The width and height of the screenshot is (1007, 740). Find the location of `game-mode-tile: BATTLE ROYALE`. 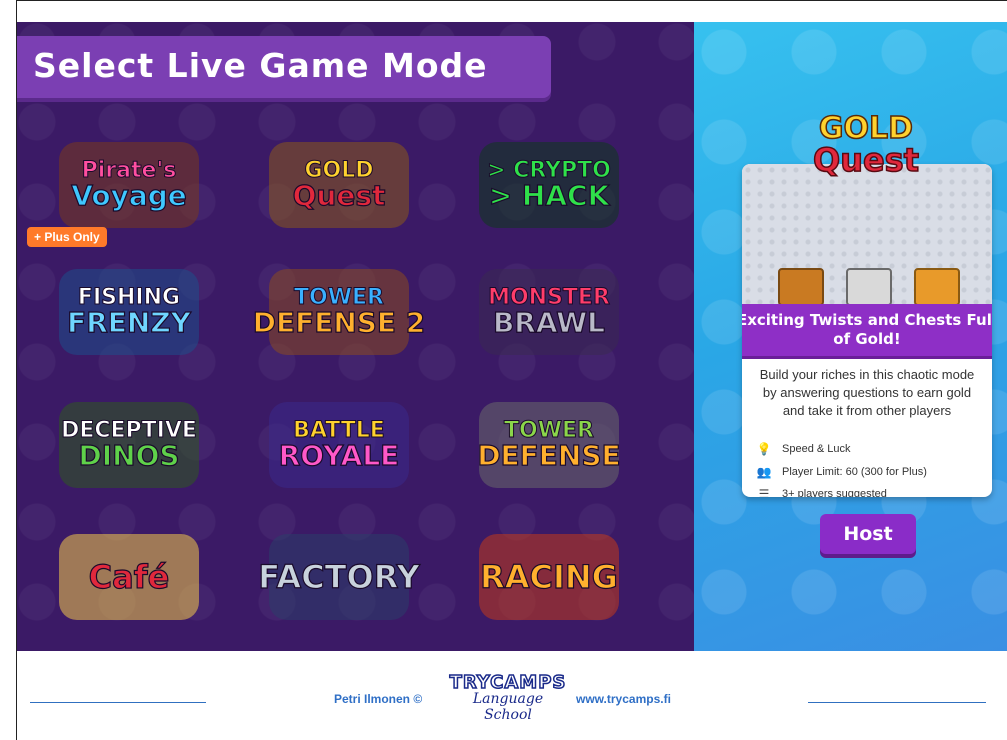

game-mode-tile: BATTLE ROYALE is located at coordinates (339, 445).